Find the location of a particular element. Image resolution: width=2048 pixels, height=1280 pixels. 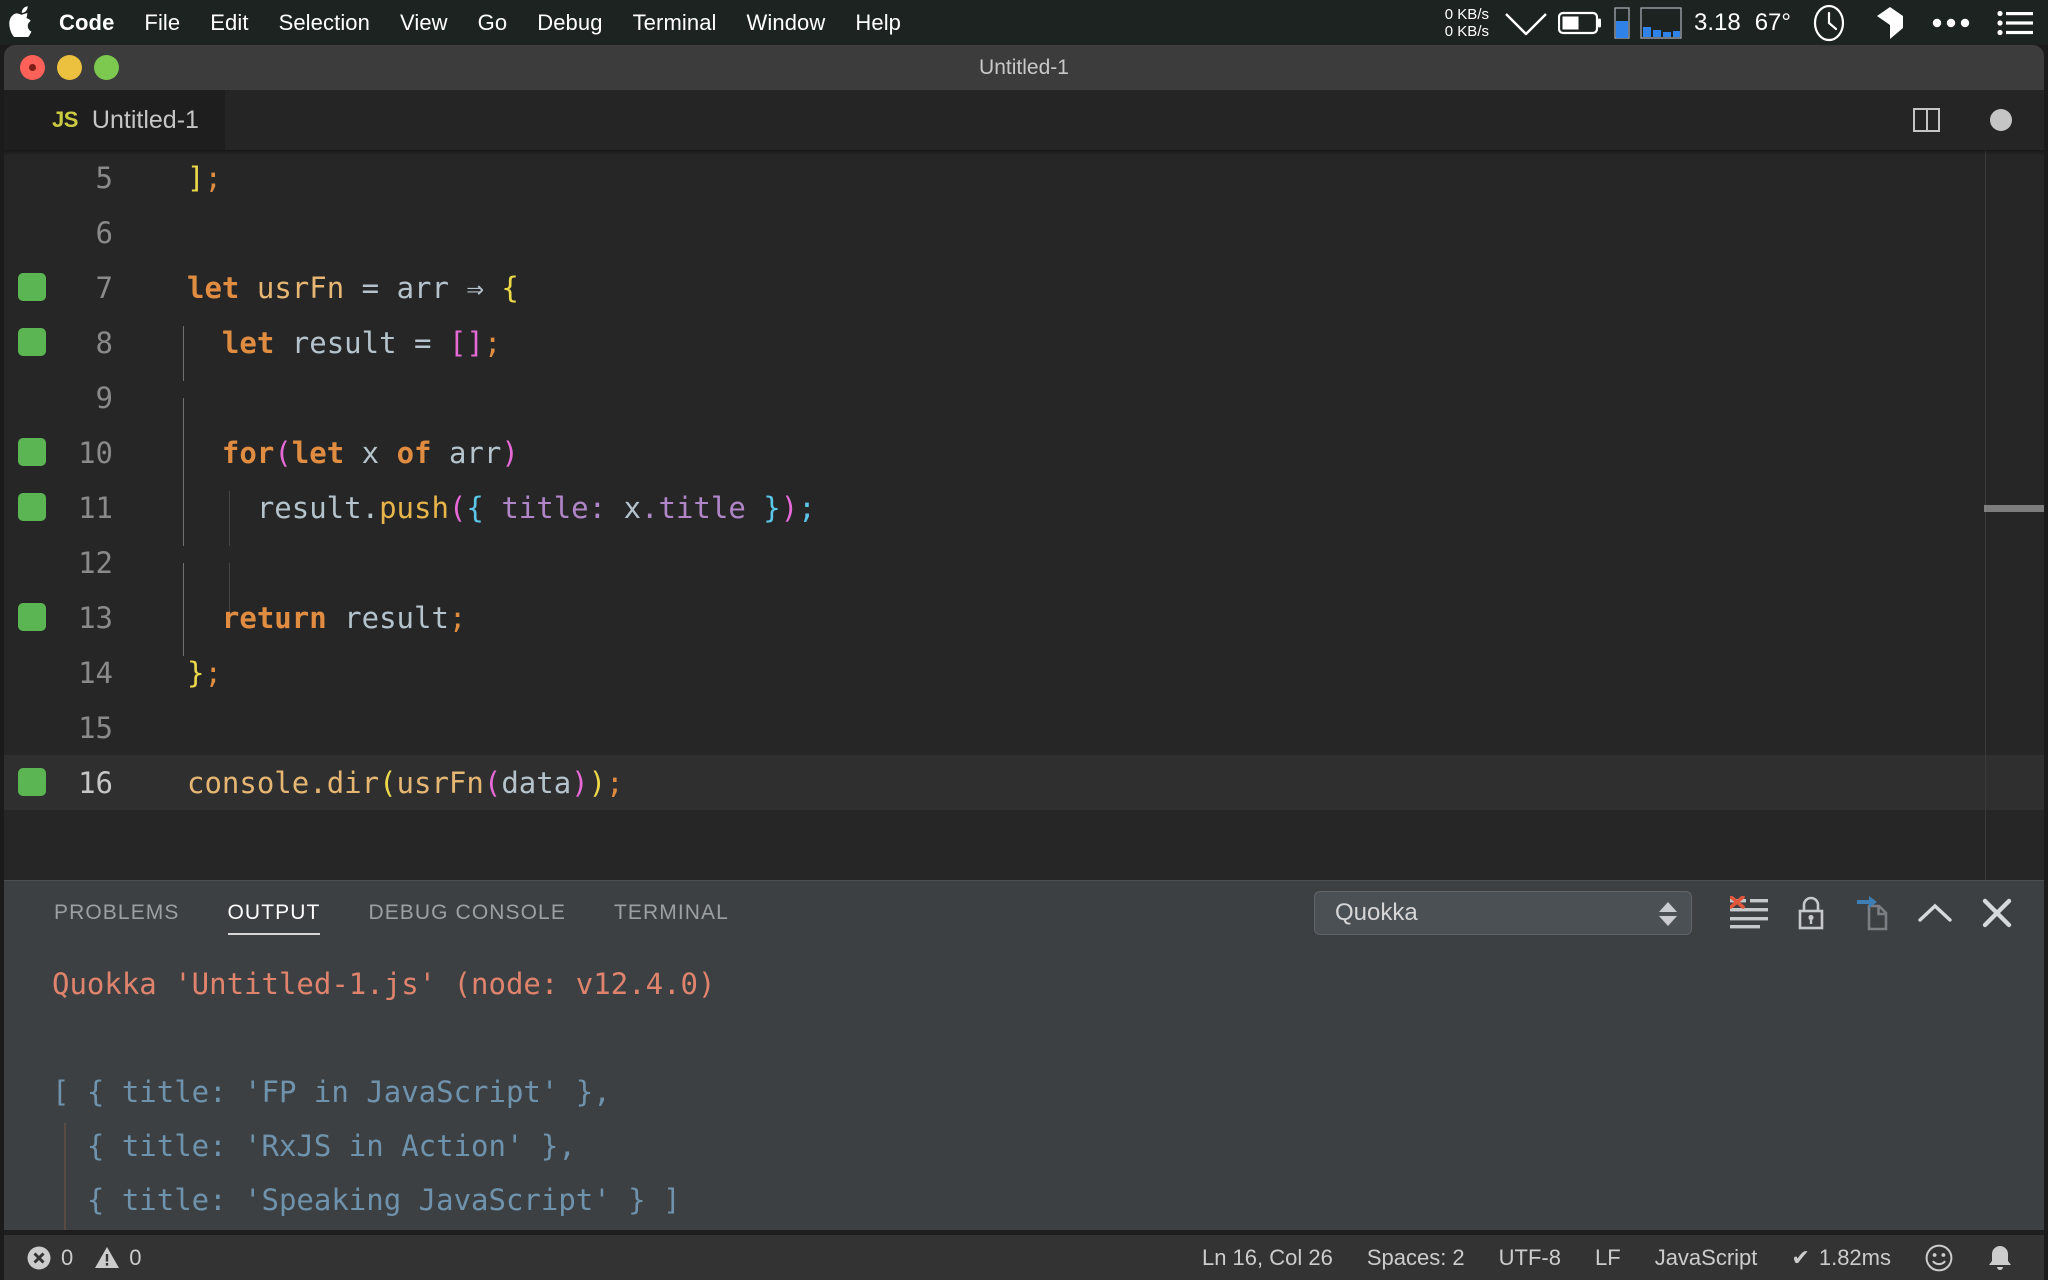

editor-line: 14}; is located at coordinates (1024, 672).